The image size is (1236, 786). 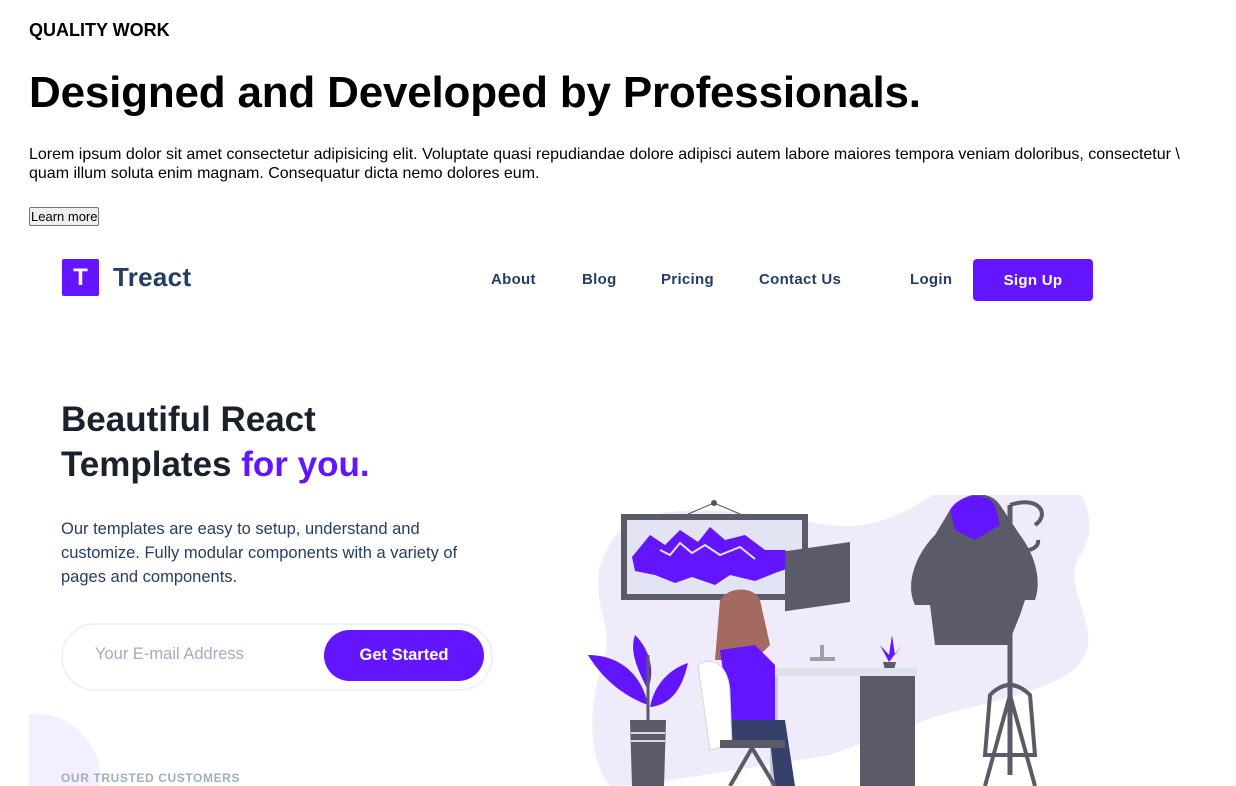 What do you see at coordinates (205, 654) in the screenshot?
I see `email-input` at bounding box center [205, 654].